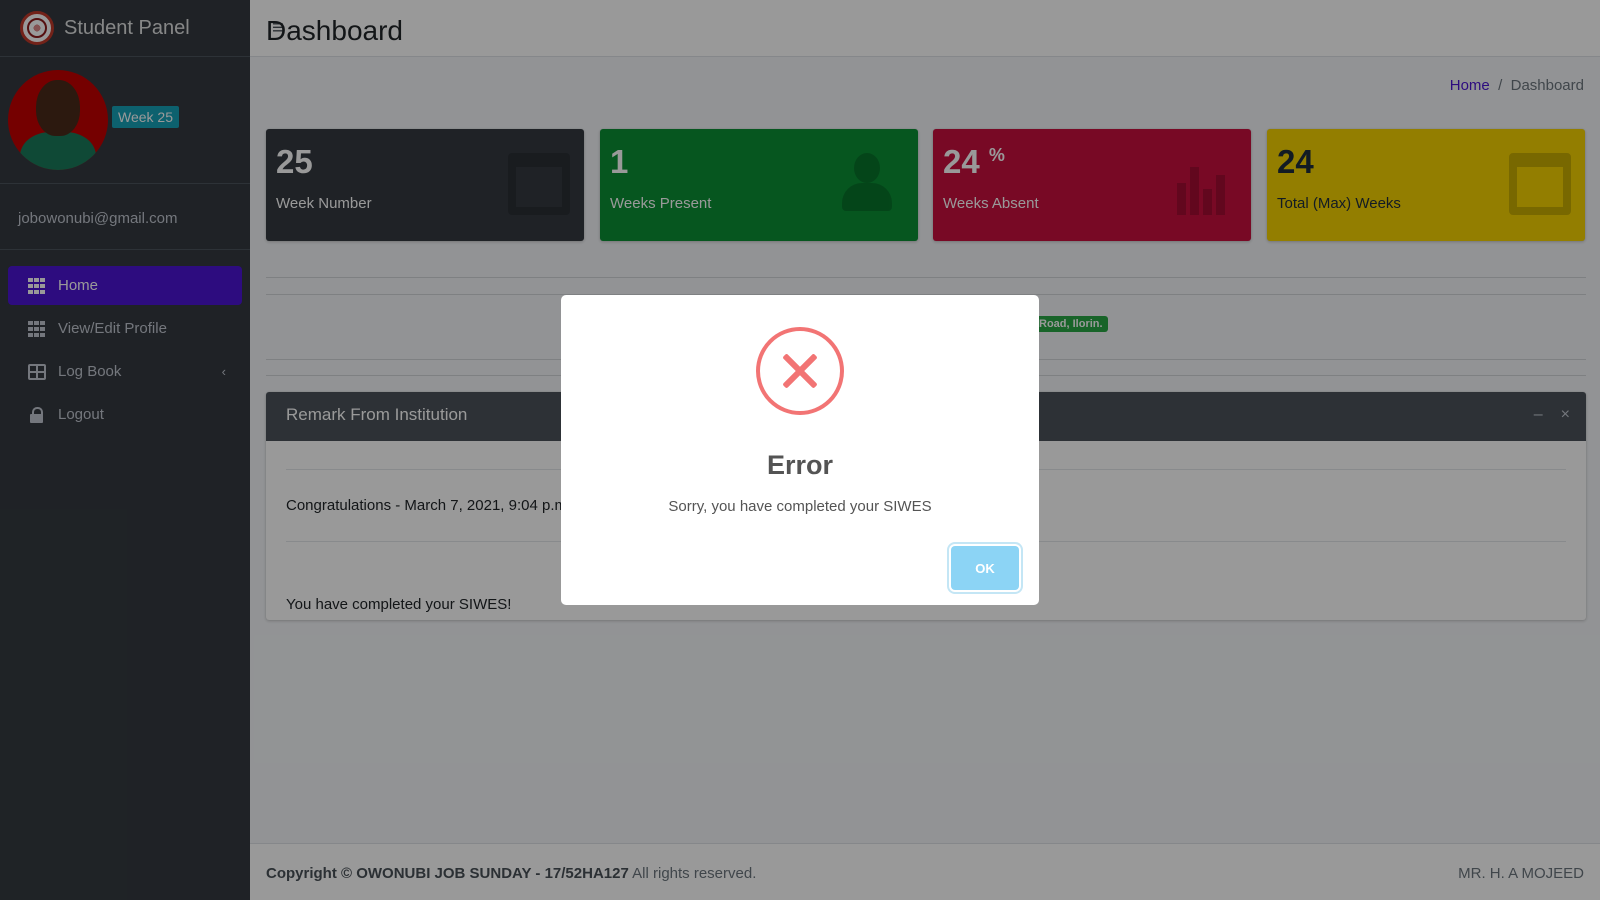  What do you see at coordinates (985, 568) in the screenshot?
I see `ok-button: OK` at bounding box center [985, 568].